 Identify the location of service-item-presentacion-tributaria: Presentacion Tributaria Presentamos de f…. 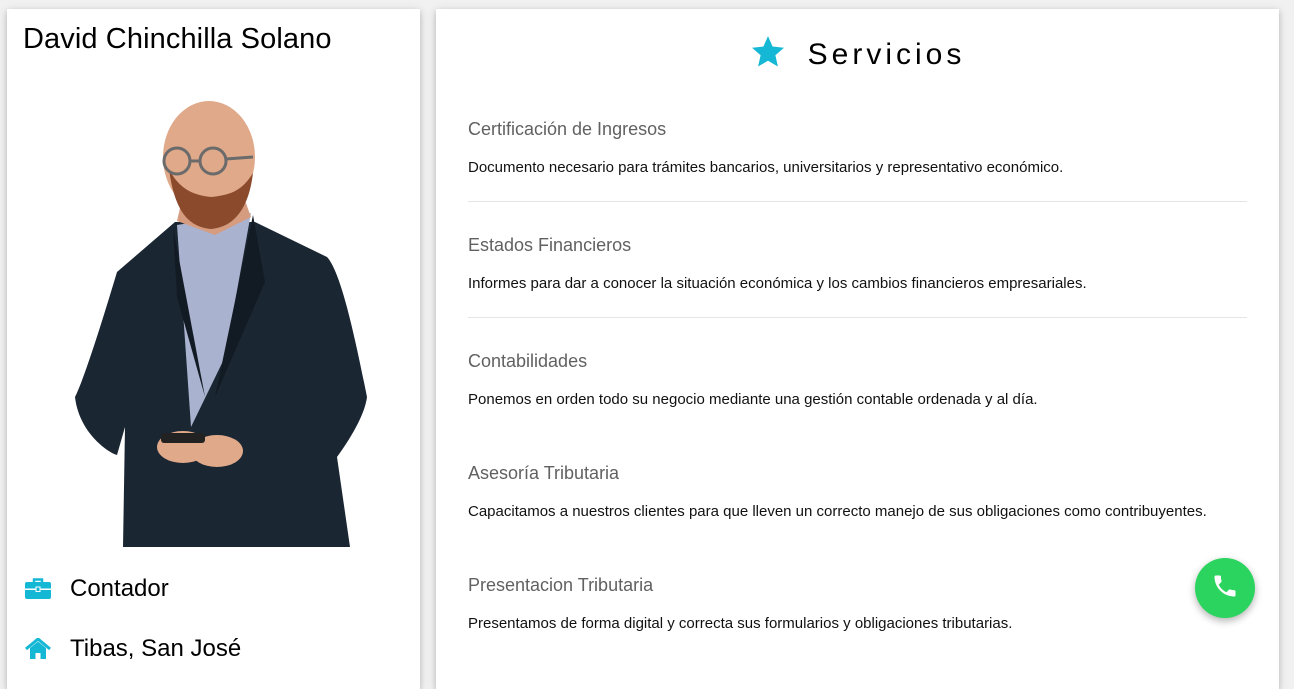
(857, 603).